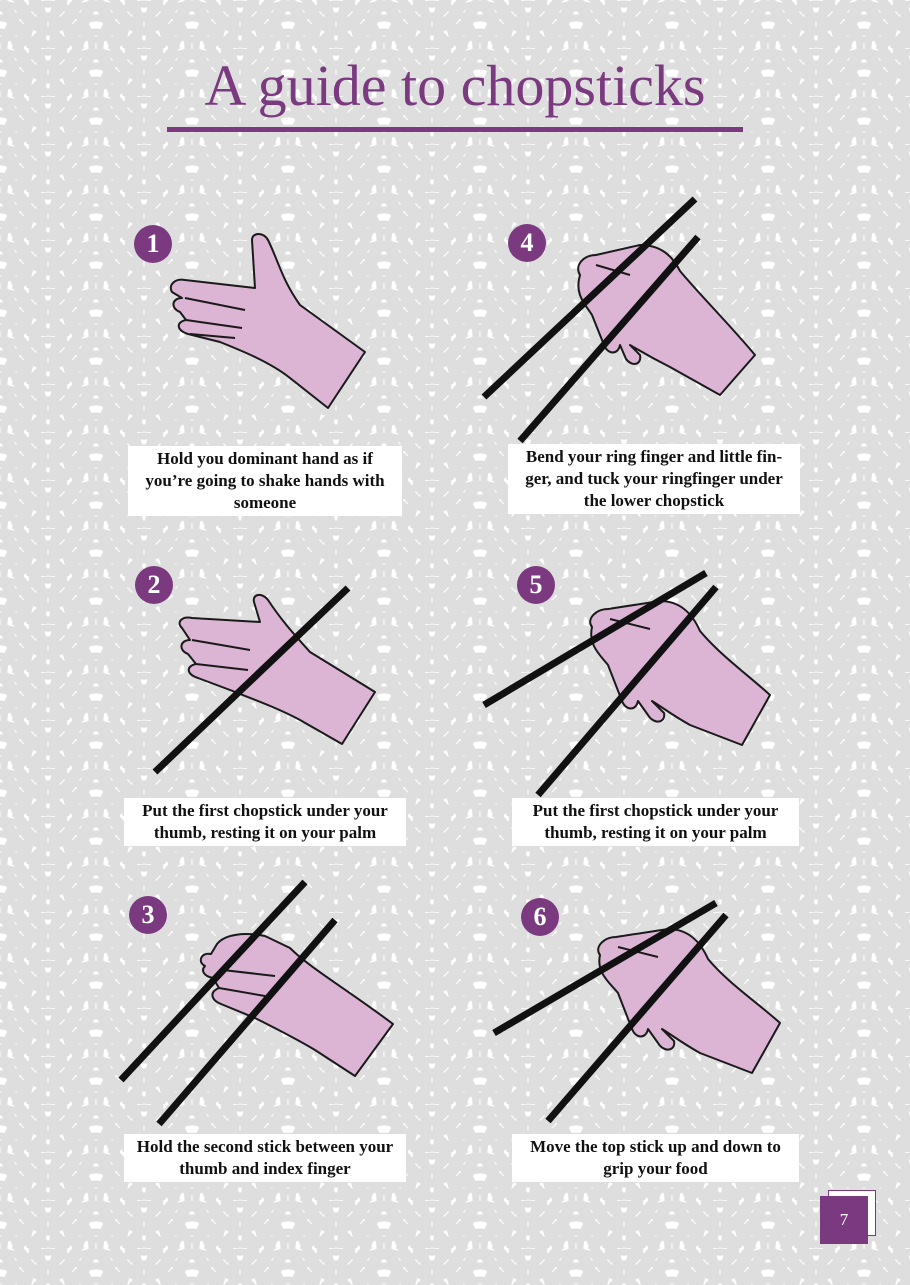 The height and width of the screenshot is (1285, 910). I want to click on page-number: 7, so click(844, 1220).